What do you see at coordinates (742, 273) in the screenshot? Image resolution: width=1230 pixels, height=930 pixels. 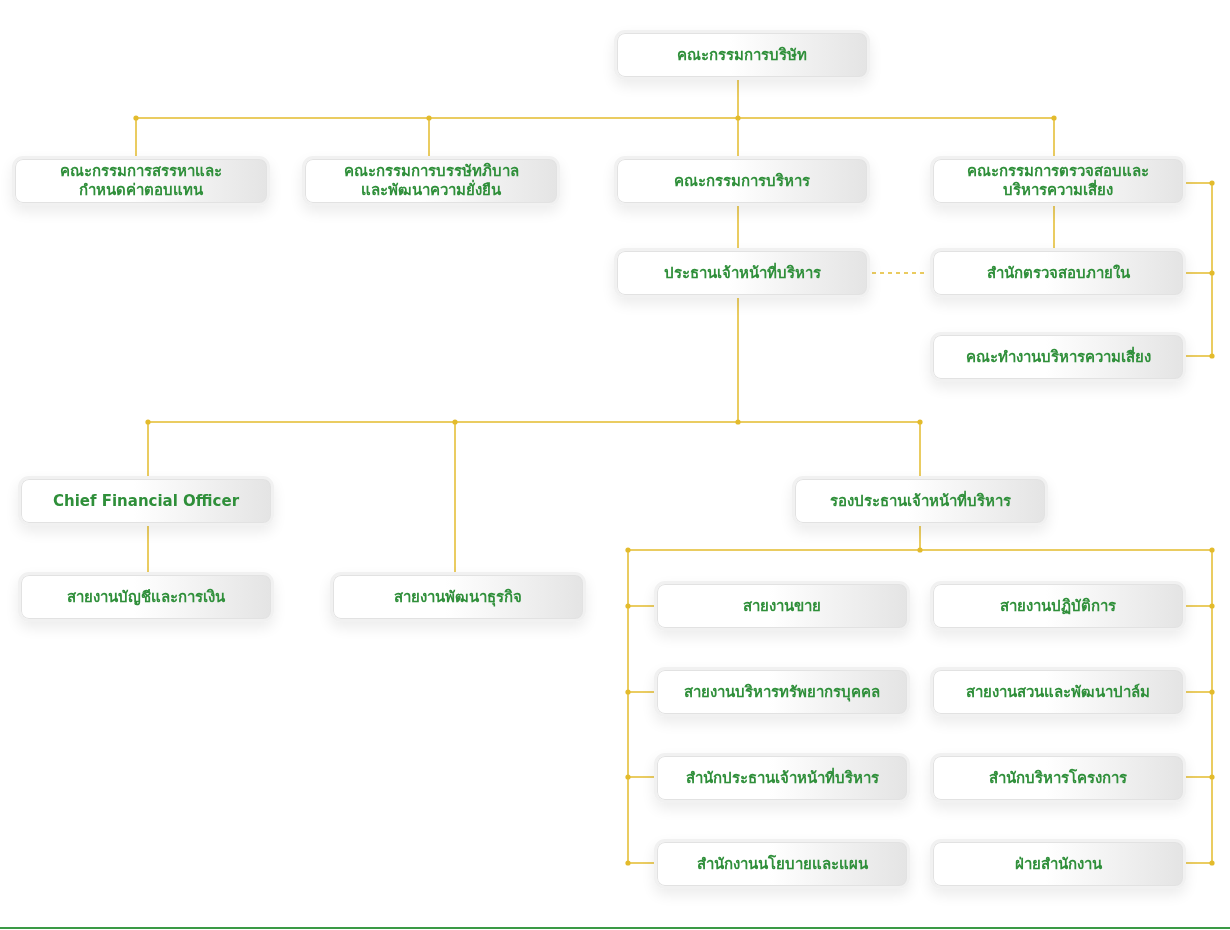 I see `node-label: ประธานเจ้าหน้าที่บริหาร` at bounding box center [742, 273].